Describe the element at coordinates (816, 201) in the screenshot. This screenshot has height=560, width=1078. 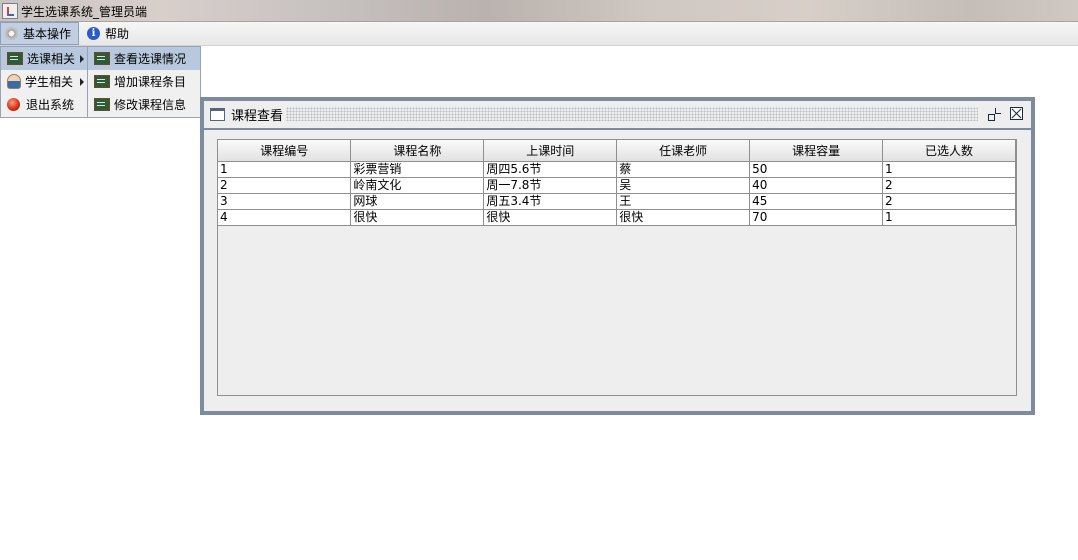
I see `table-cell: 45` at that location.